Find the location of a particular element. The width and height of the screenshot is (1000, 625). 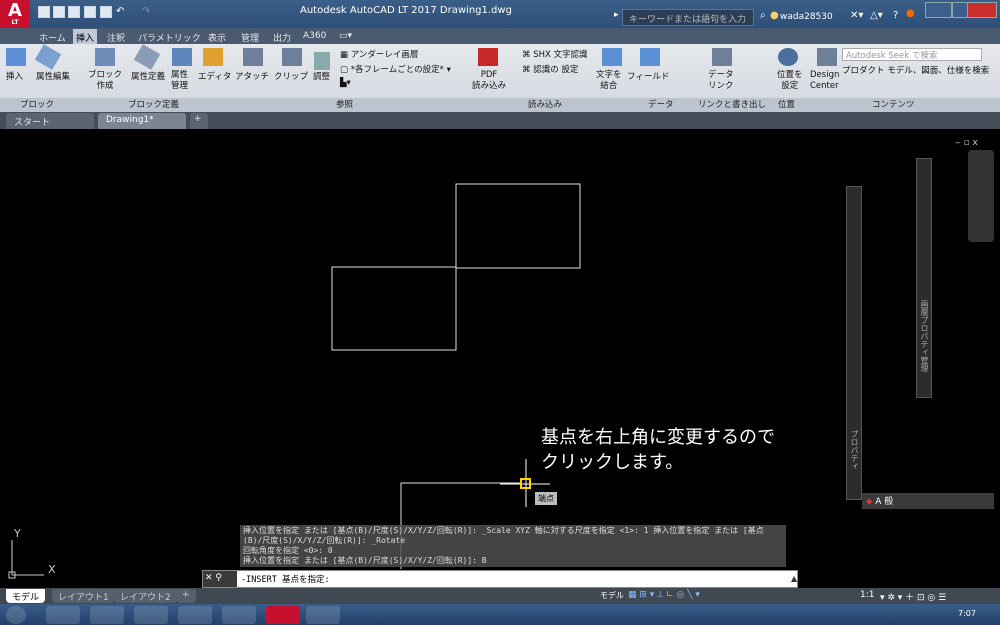

viewport-controls-icon: ‒ ▫ x is located at coordinates (966, 143).